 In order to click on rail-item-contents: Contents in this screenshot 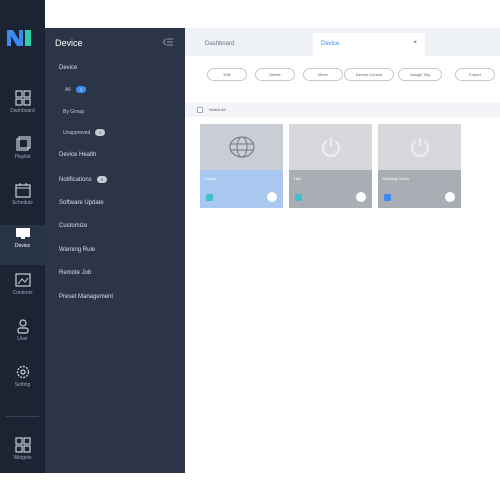, I will do `click(22, 292)`.